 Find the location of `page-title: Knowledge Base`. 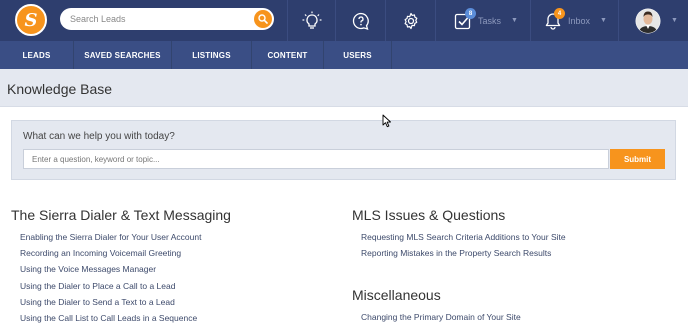

page-title: Knowledge Base is located at coordinates (60, 89).